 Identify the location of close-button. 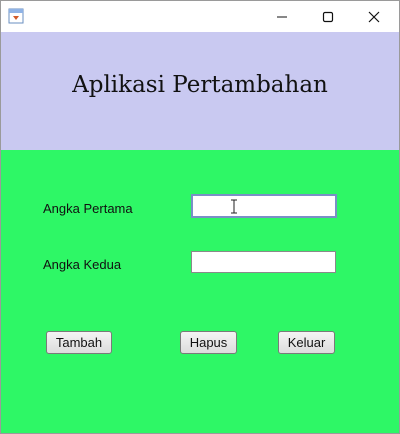
(374, 16).